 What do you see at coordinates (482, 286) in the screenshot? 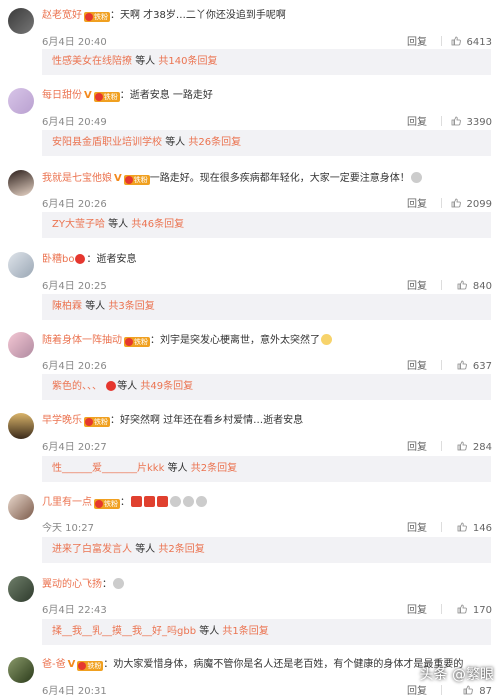
I see `like-count: 840` at bounding box center [482, 286].